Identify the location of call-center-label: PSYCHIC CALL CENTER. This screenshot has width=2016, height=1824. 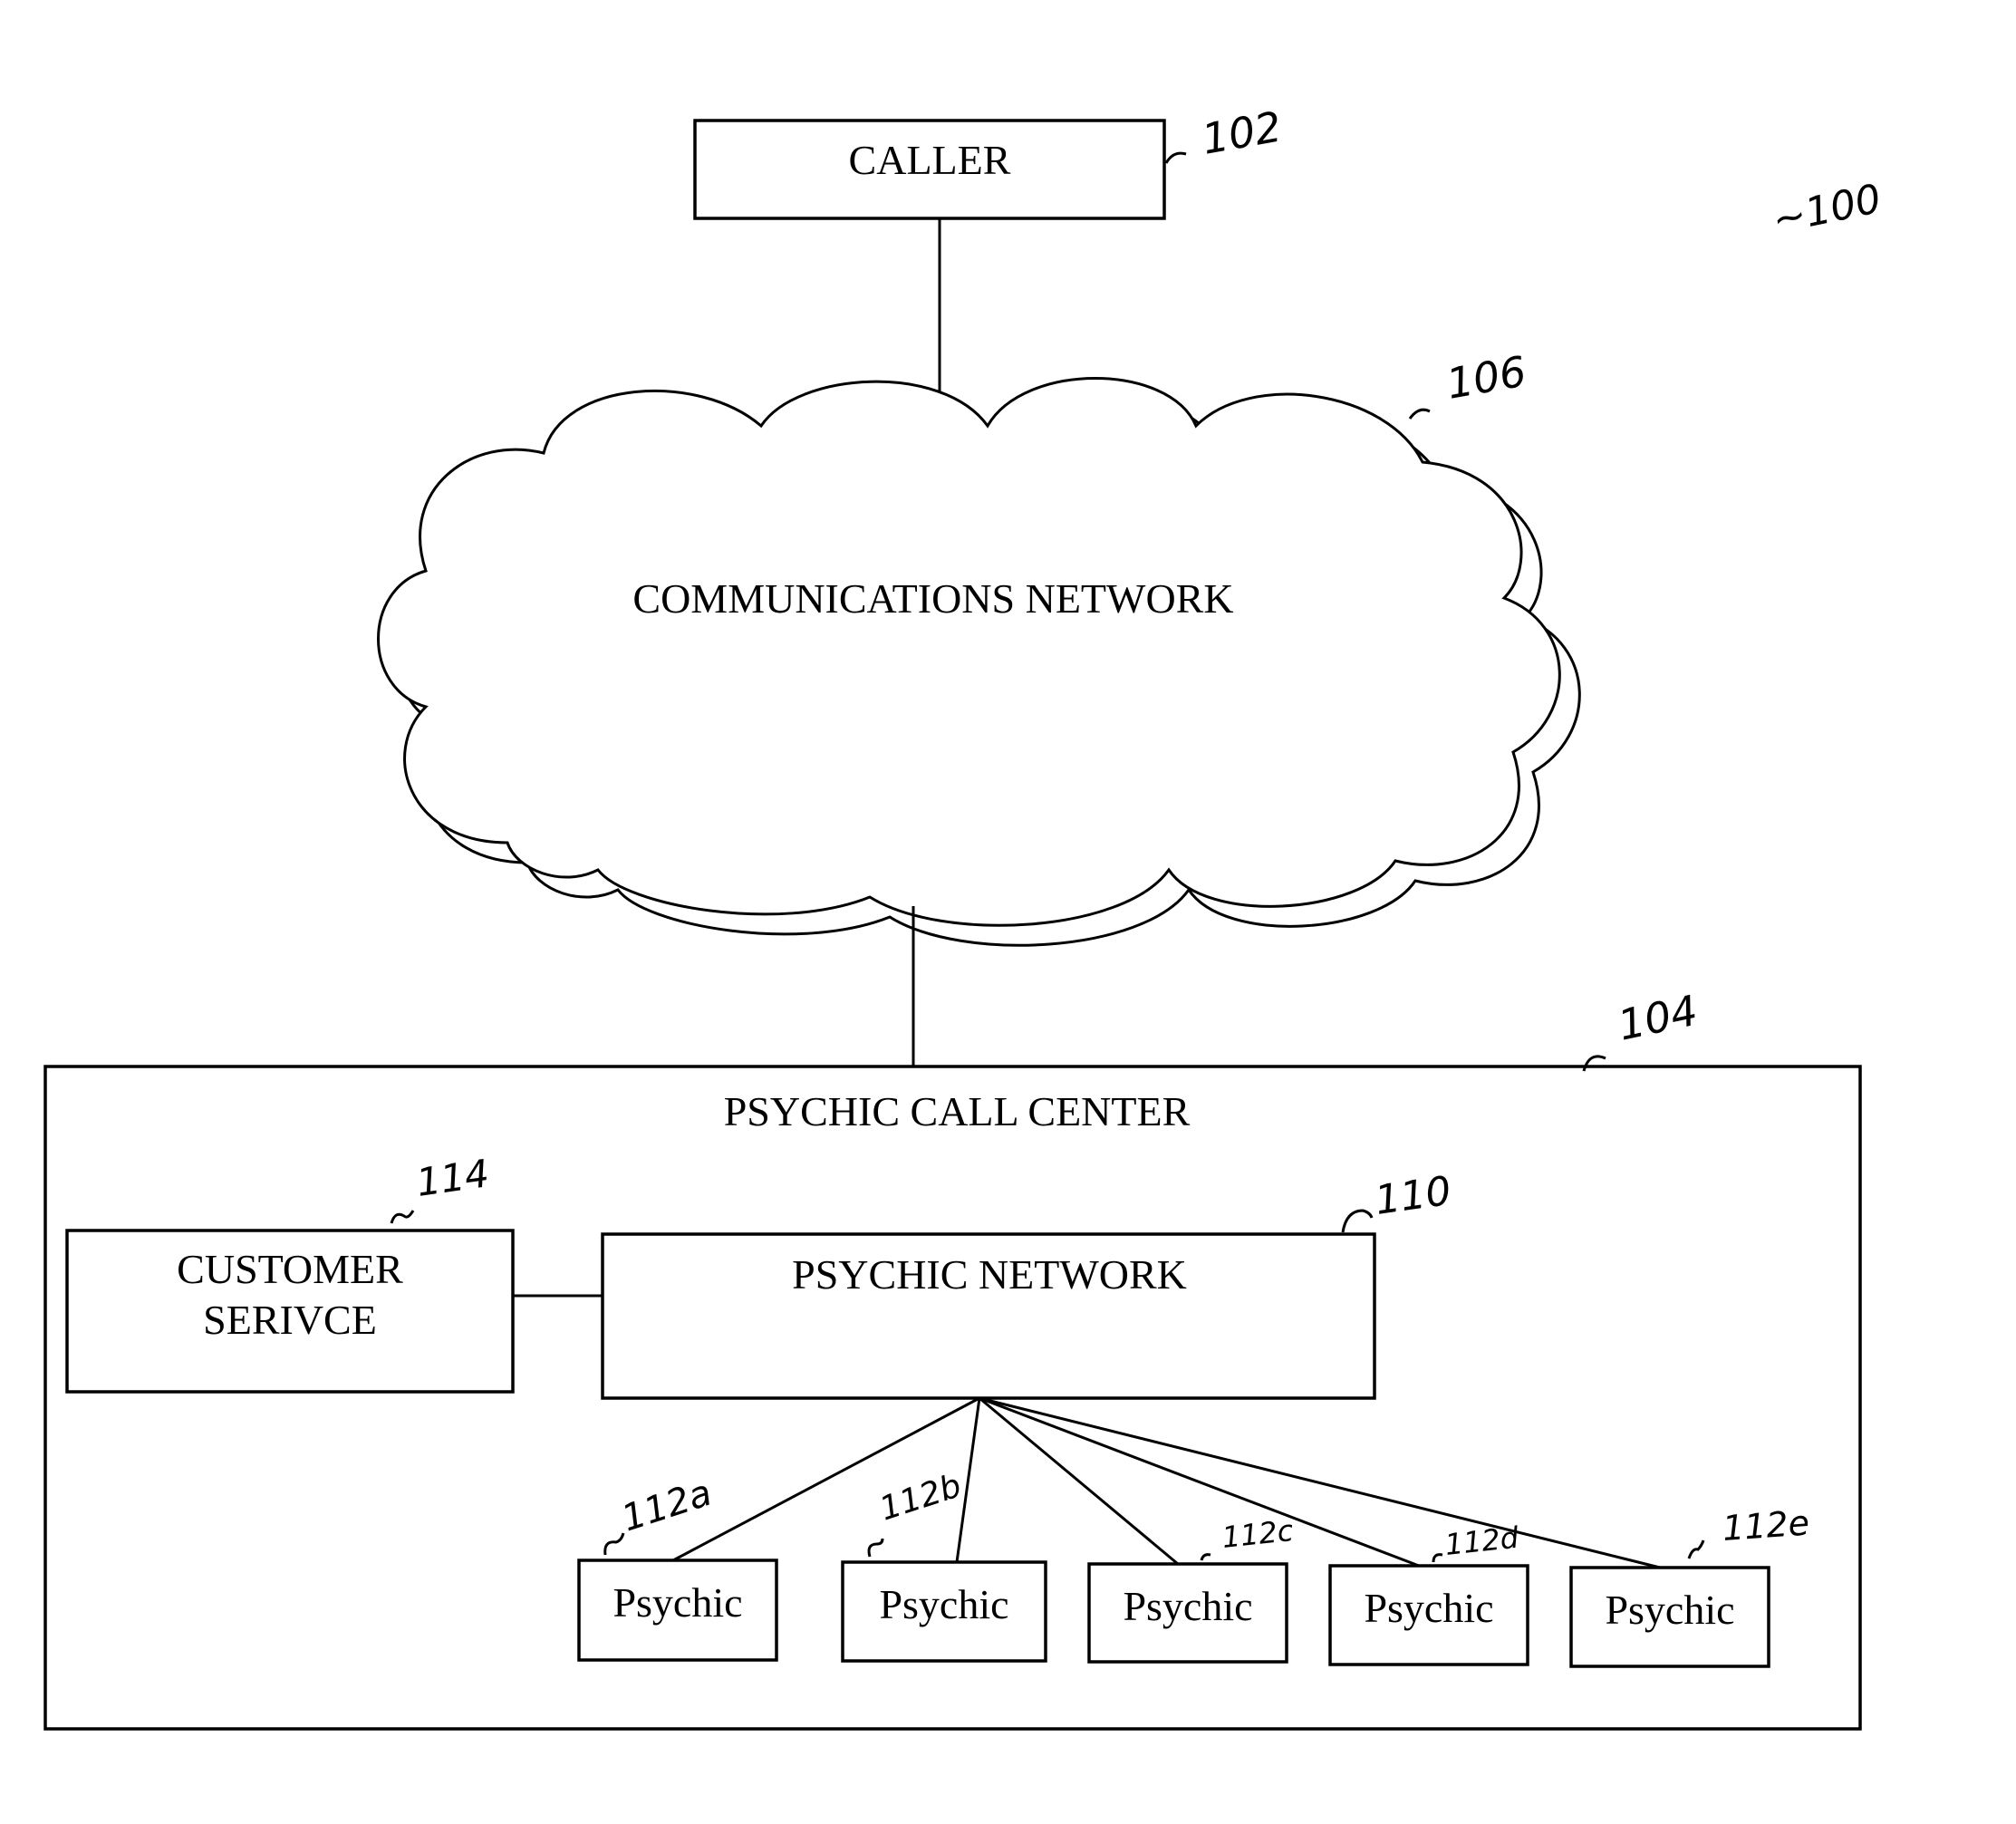
(957, 1111).